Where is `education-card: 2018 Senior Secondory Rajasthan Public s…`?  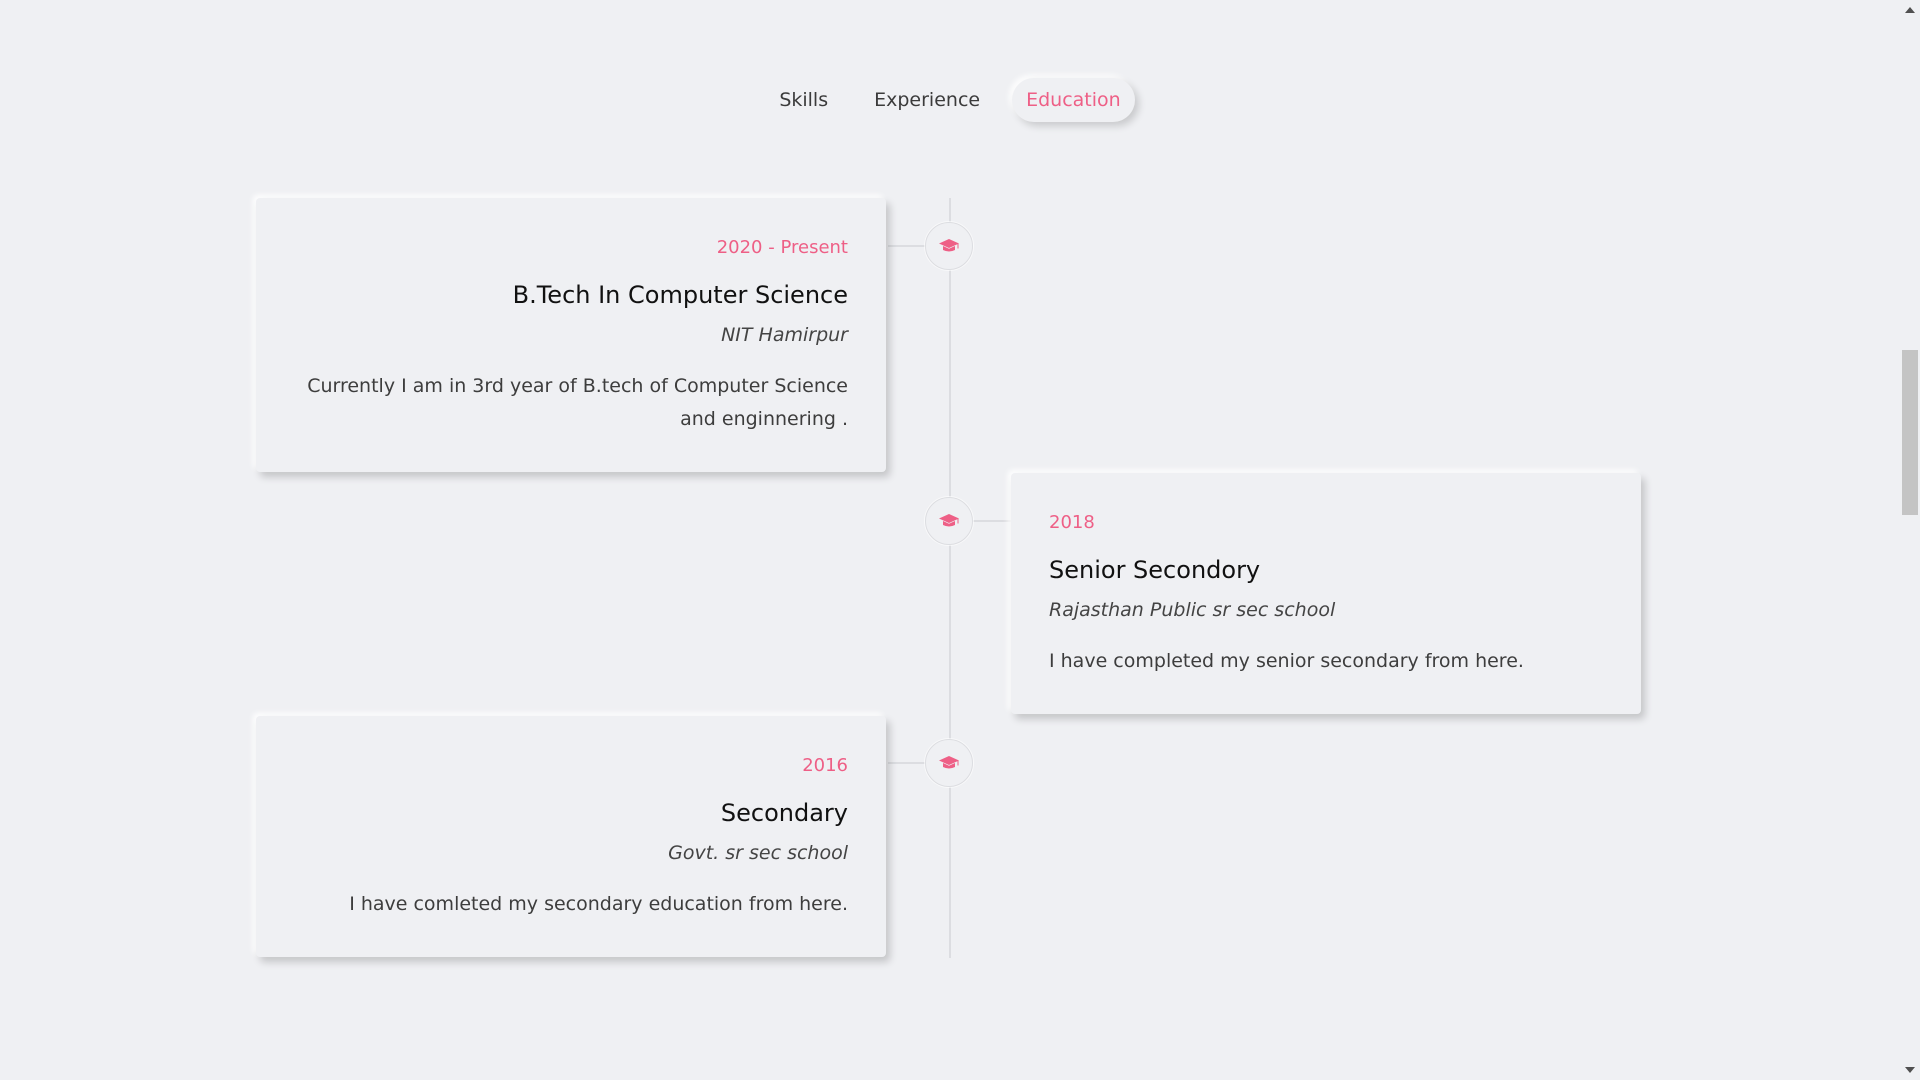
education-card: 2018 Senior Secondory Rajasthan Public s… is located at coordinates (1326, 593).